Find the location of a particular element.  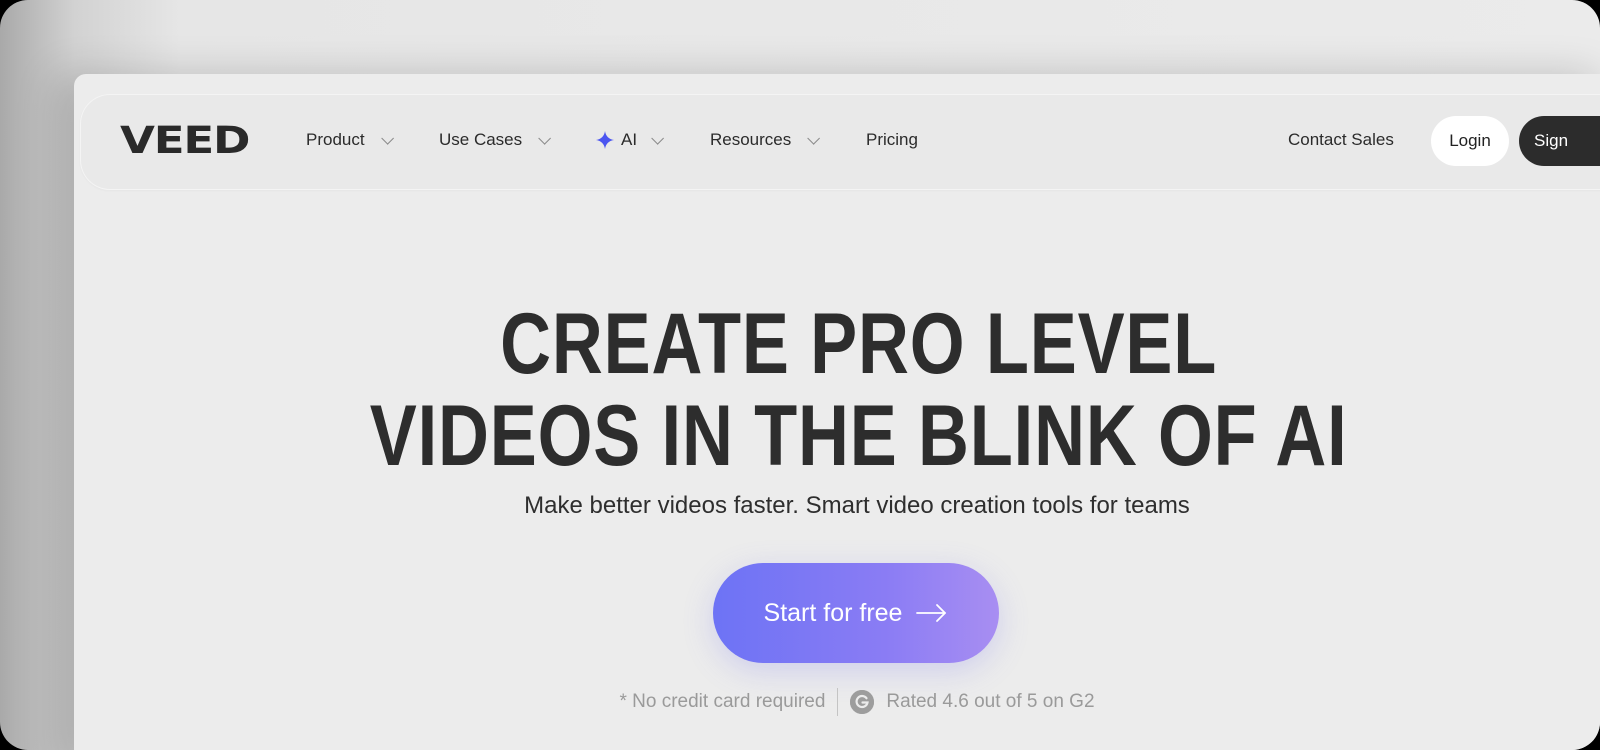

arrow-right-icon is located at coordinates (931, 613).